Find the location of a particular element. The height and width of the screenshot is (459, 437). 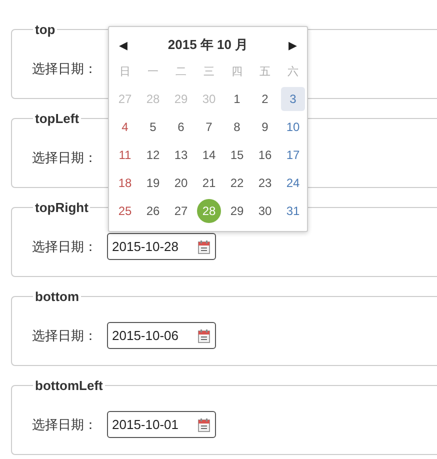

day-cell: 17 is located at coordinates (293, 155).